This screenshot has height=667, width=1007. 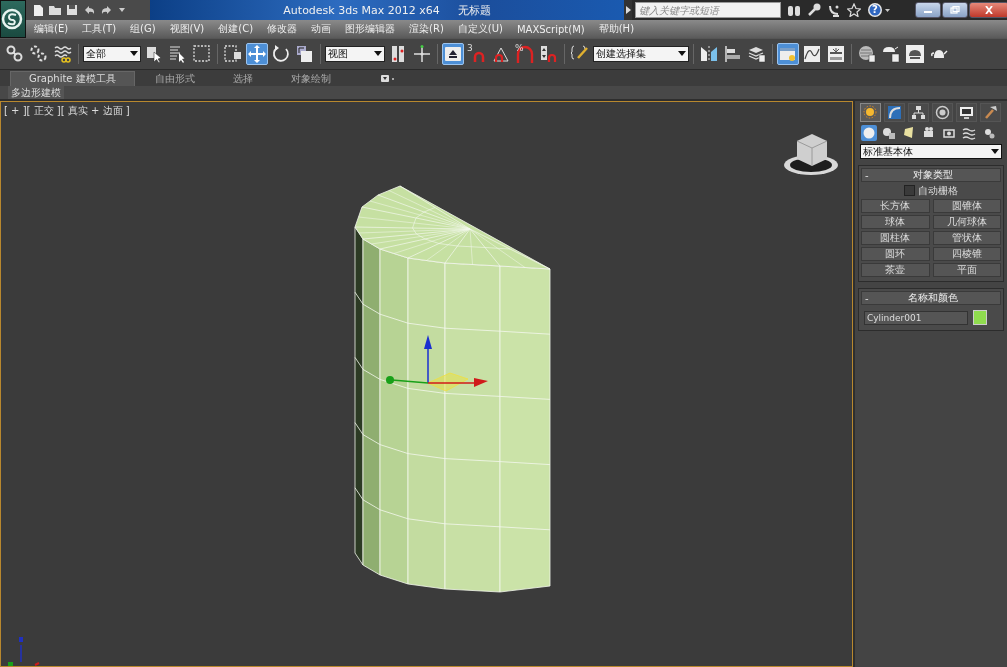 I want to click on schematic-view-button, so click(x=836, y=54).